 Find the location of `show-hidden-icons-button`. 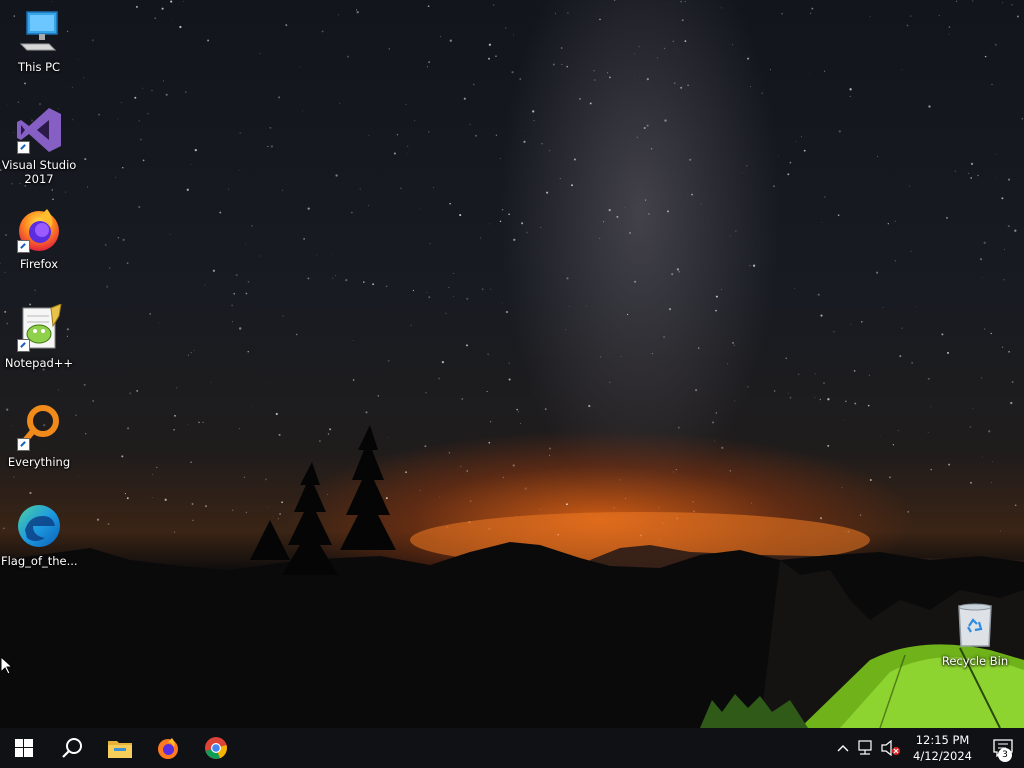

show-hidden-icons-button is located at coordinates (843, 748).